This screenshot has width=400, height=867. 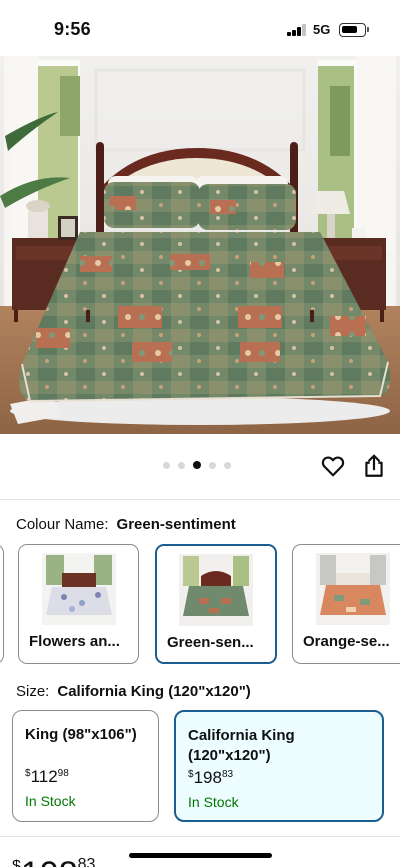 I want to click on size-row: Size: California King (120"x120"), so click(x=133, y=691).